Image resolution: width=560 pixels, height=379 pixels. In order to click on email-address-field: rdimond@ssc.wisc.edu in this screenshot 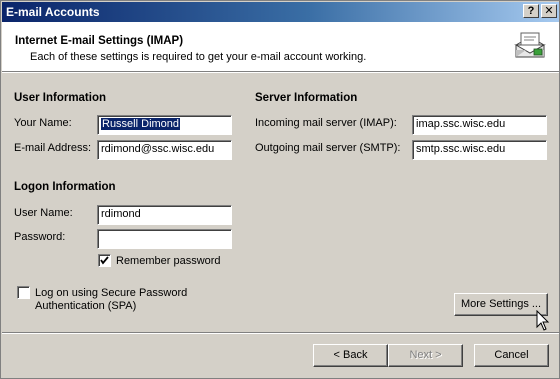, I will do `click(164, 150)`.